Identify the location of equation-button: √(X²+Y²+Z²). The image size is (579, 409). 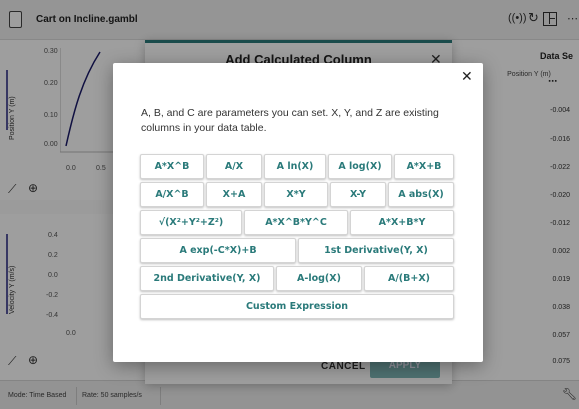
(191, 222).